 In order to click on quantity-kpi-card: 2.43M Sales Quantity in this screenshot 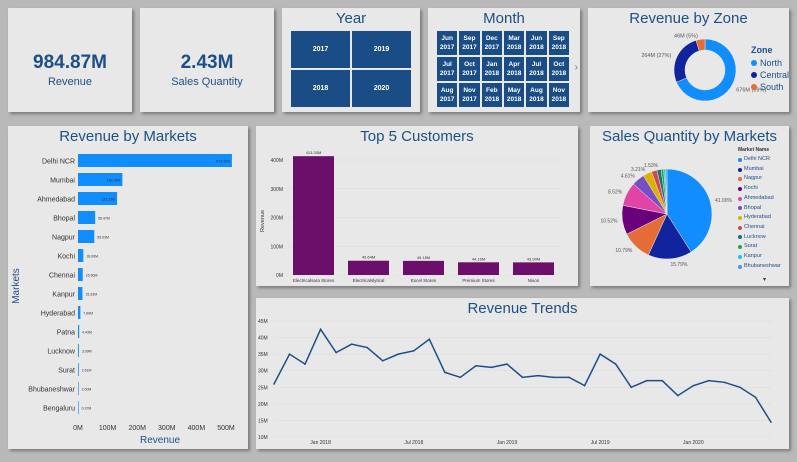, I will do `click(207, 60)`.